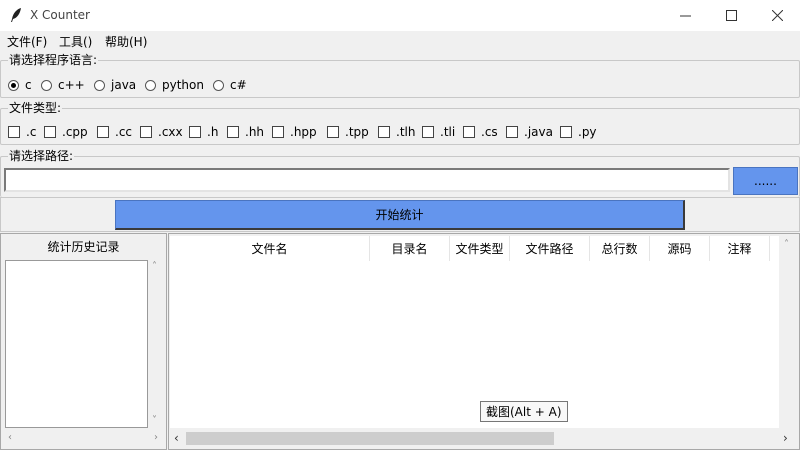 Image resolution: width=800 pixels, height=450 pixels. I want to click on maximize-icon, so click(731, 15).